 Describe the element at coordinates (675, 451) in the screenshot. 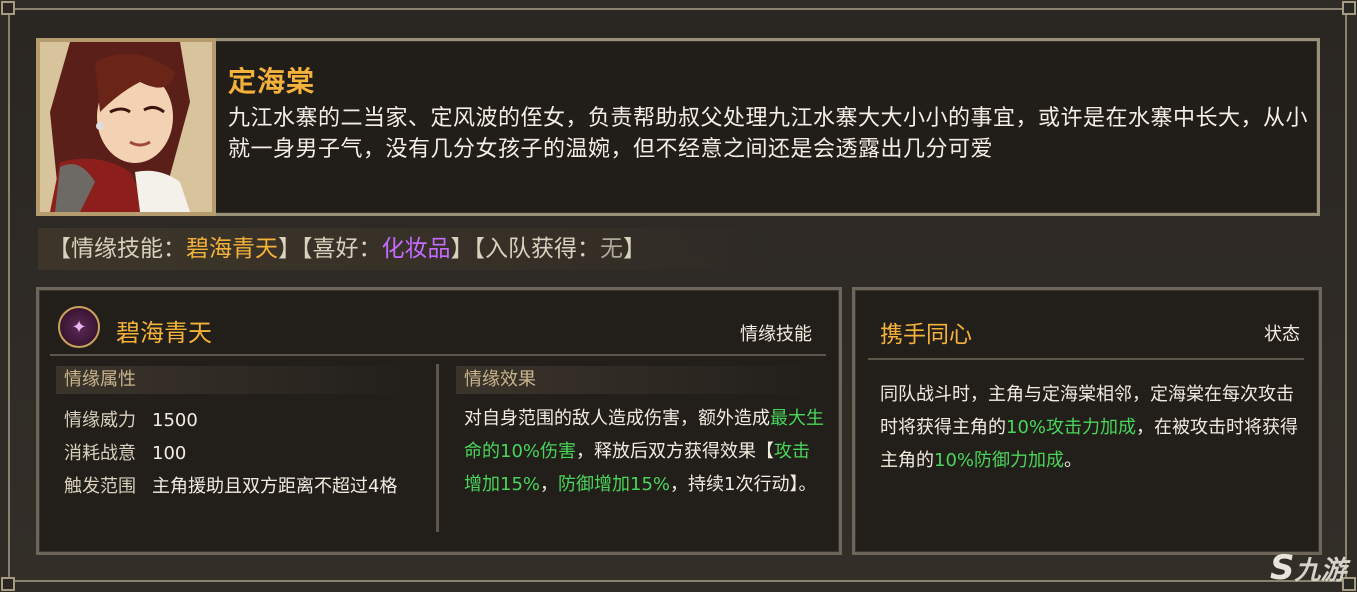

I see `effect-text-part: ，释放后双方获得效果【` at that location.